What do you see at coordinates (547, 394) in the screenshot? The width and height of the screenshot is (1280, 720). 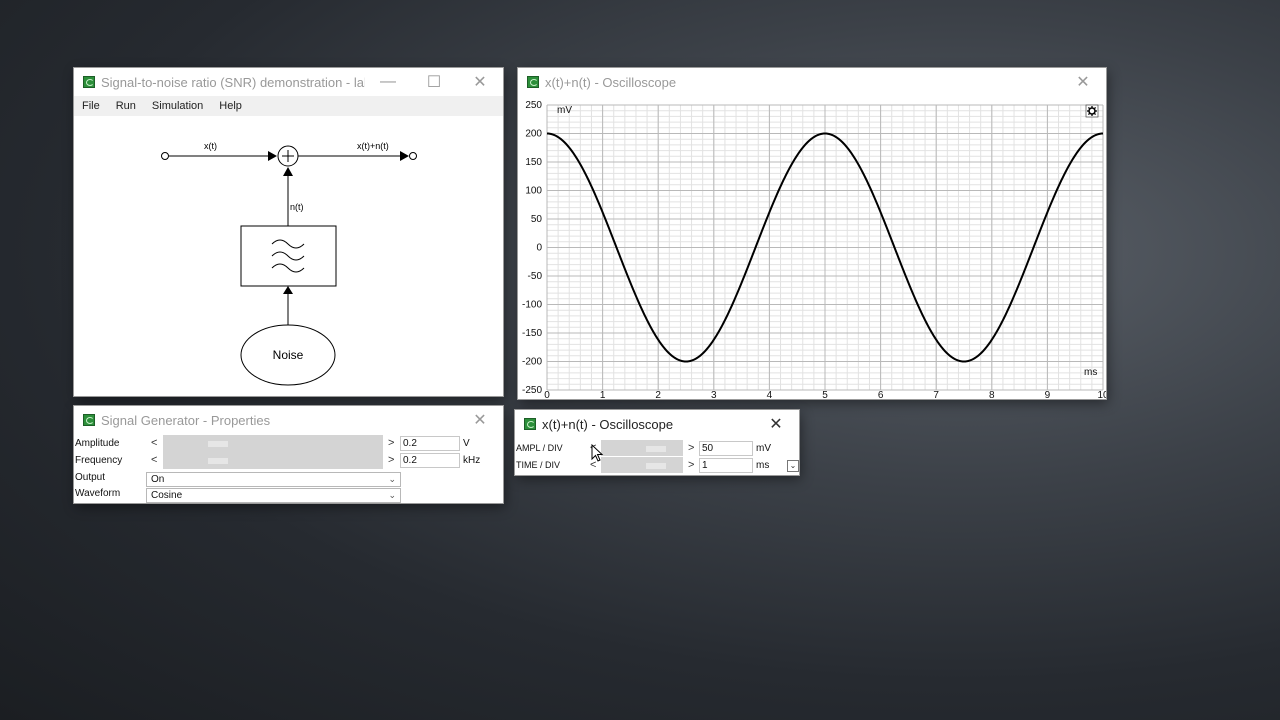 I see `x-tick-label: 0` at bounding box center [547, 394].